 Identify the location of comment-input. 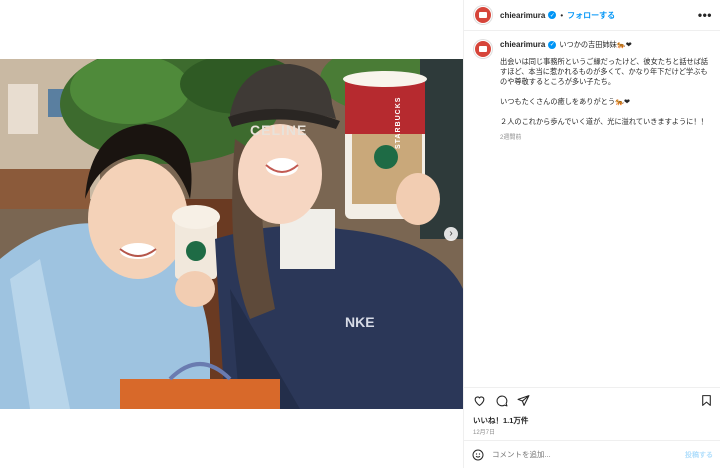
(577, 454).